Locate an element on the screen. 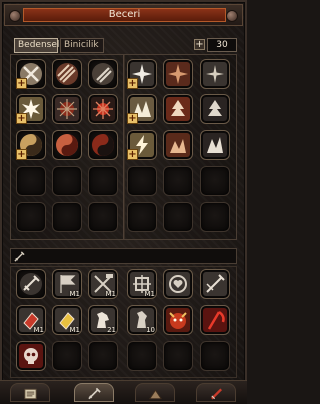 The height and width of the screenshot is (404, 320). title-bar: Beceri is located at coordinates (123, 15).